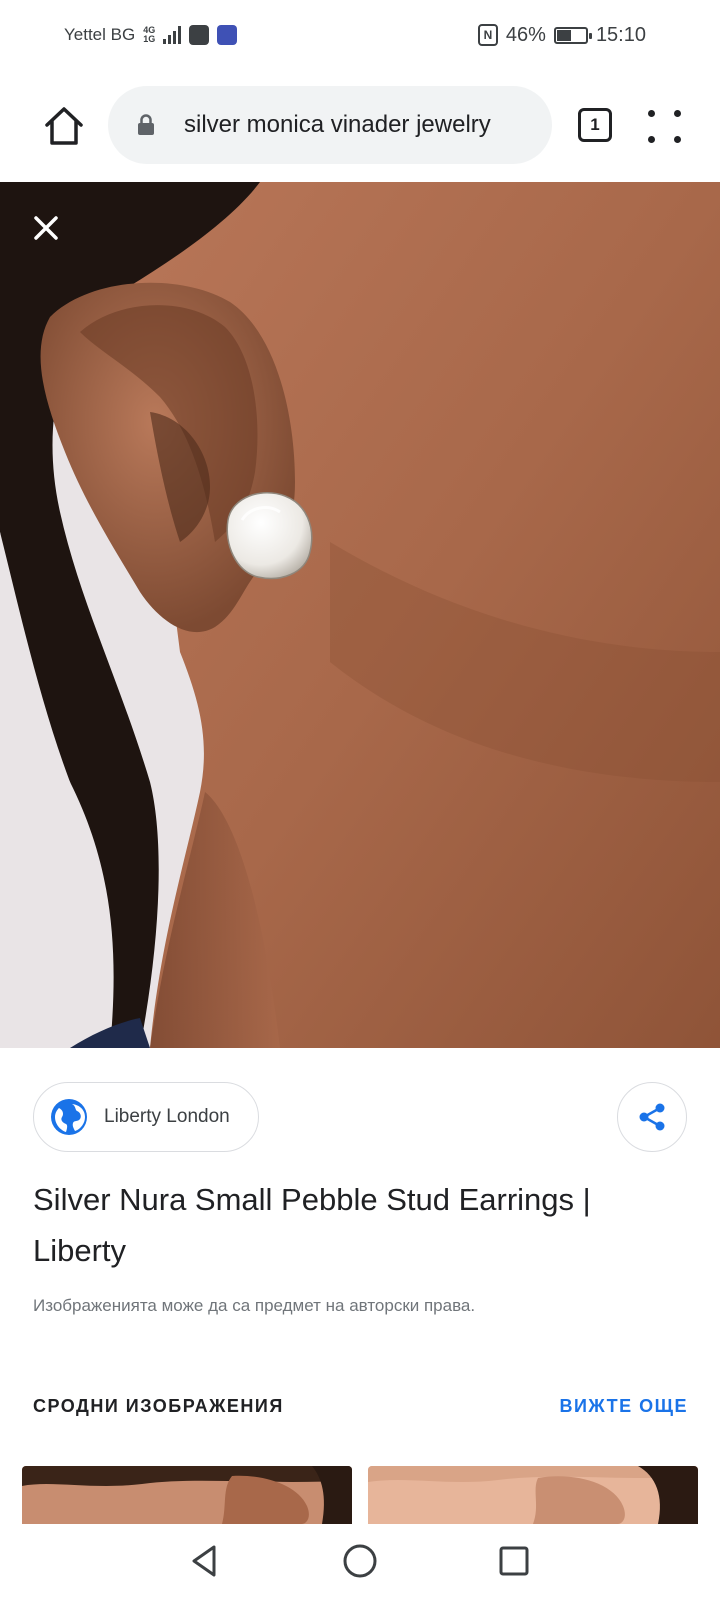 The image size is (720, 1600). I want to click on home-icon, so click(64, 126).